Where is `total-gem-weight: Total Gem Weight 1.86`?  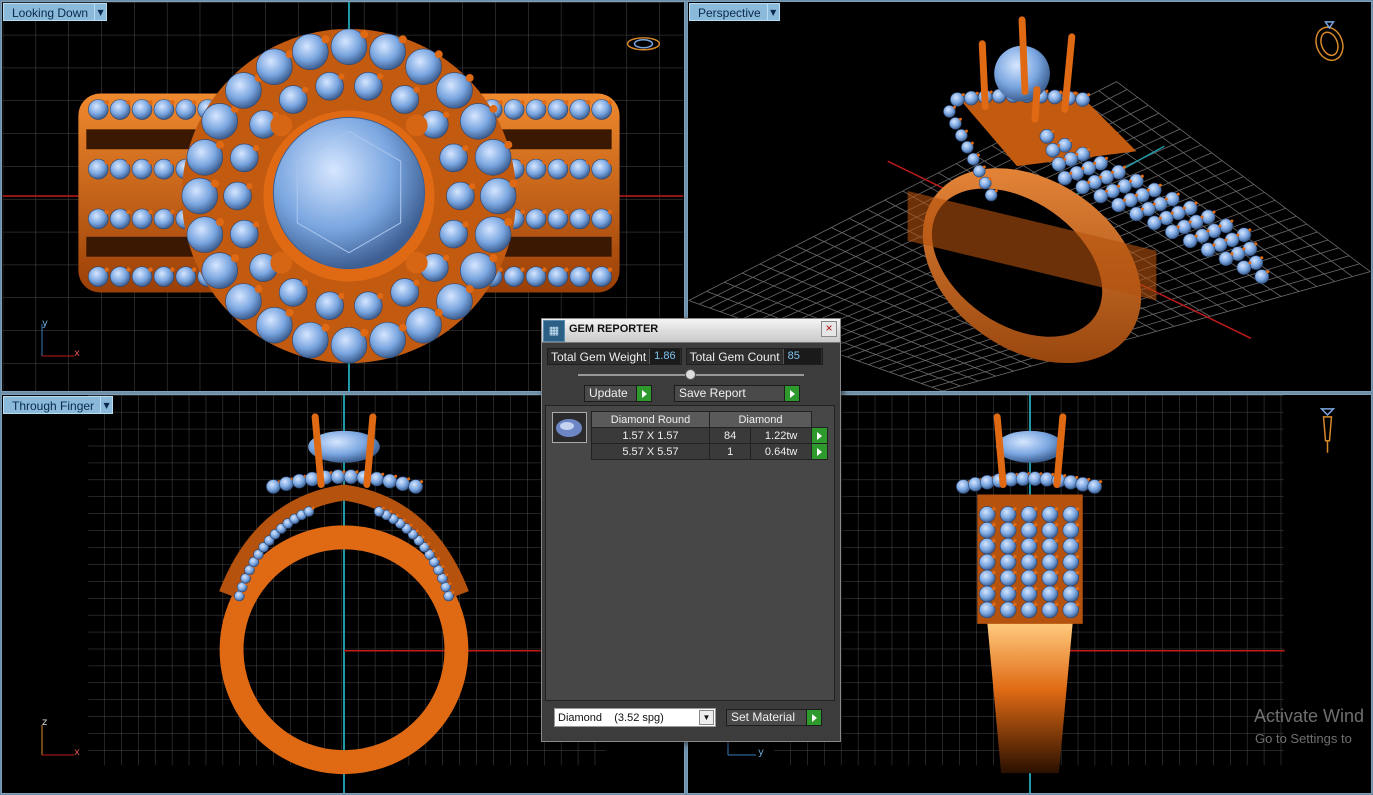 total-gem-weight: Total Gem Weight 1.86 is located at coordinates (614, 356).